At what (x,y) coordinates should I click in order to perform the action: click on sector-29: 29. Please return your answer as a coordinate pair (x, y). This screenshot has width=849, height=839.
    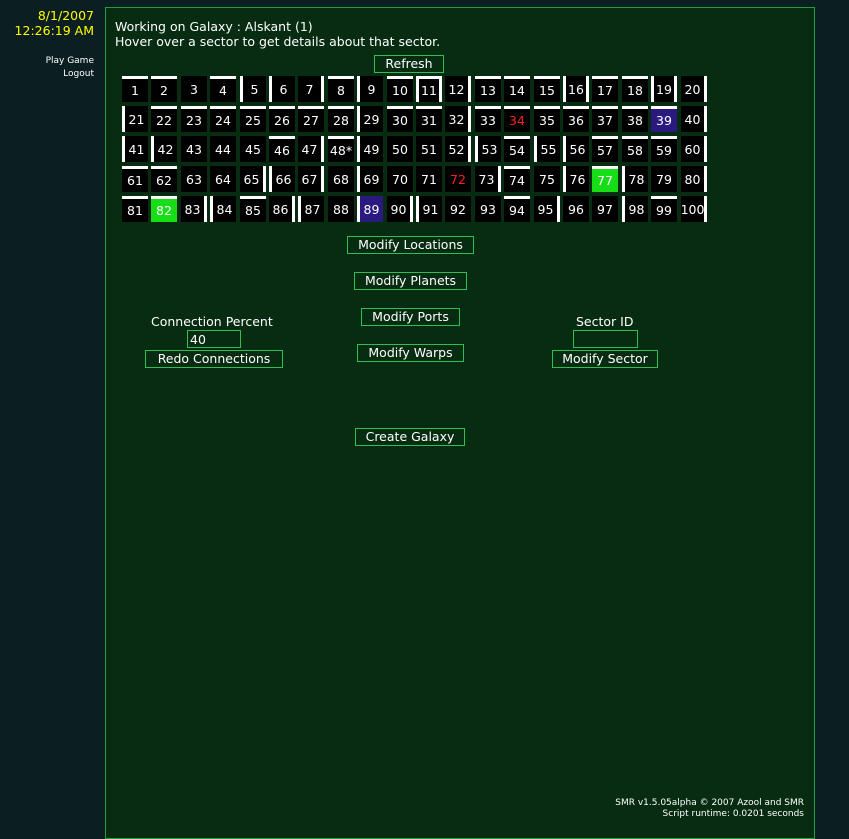
    Looking at the image, I should click on (370, 119).